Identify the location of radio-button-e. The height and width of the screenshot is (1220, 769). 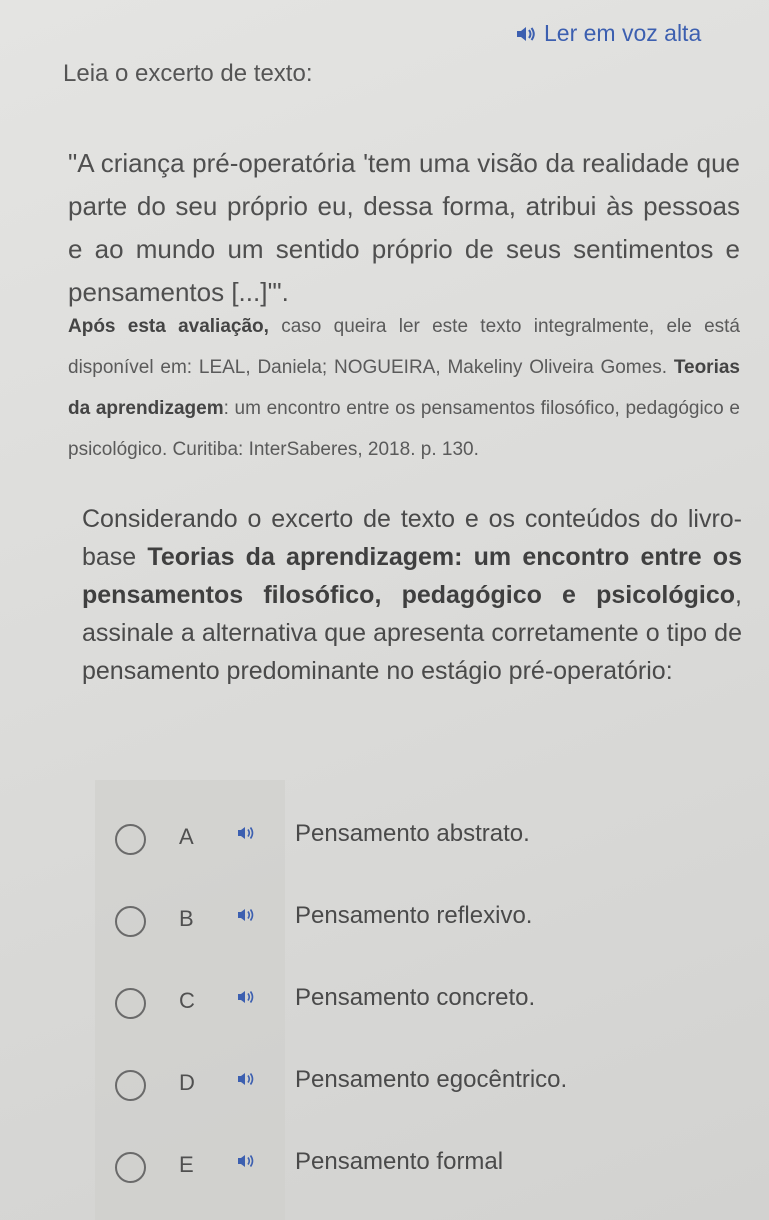
(130, 1167).